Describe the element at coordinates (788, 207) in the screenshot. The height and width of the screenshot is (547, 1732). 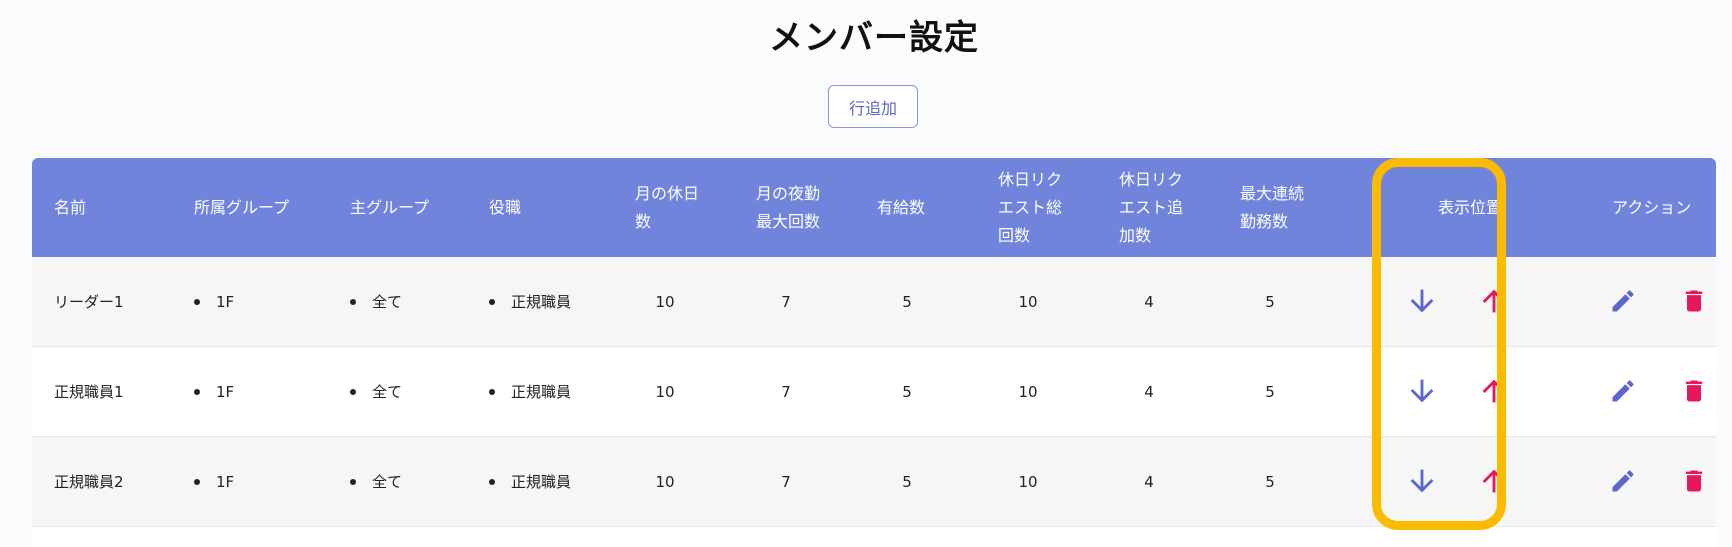
I see `header-max-night-shifts: 月の夜勤 最大回数` at that location.